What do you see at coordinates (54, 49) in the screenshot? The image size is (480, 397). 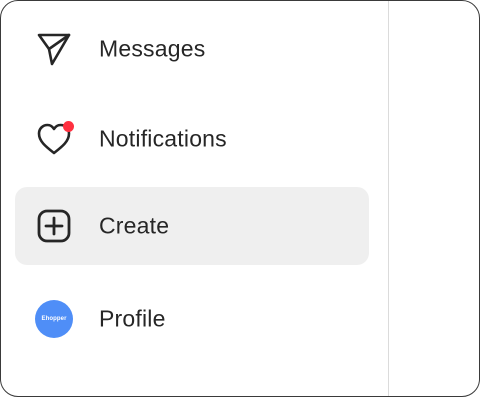 I see `paper-plane-icon` at bounding box center [54, 49].